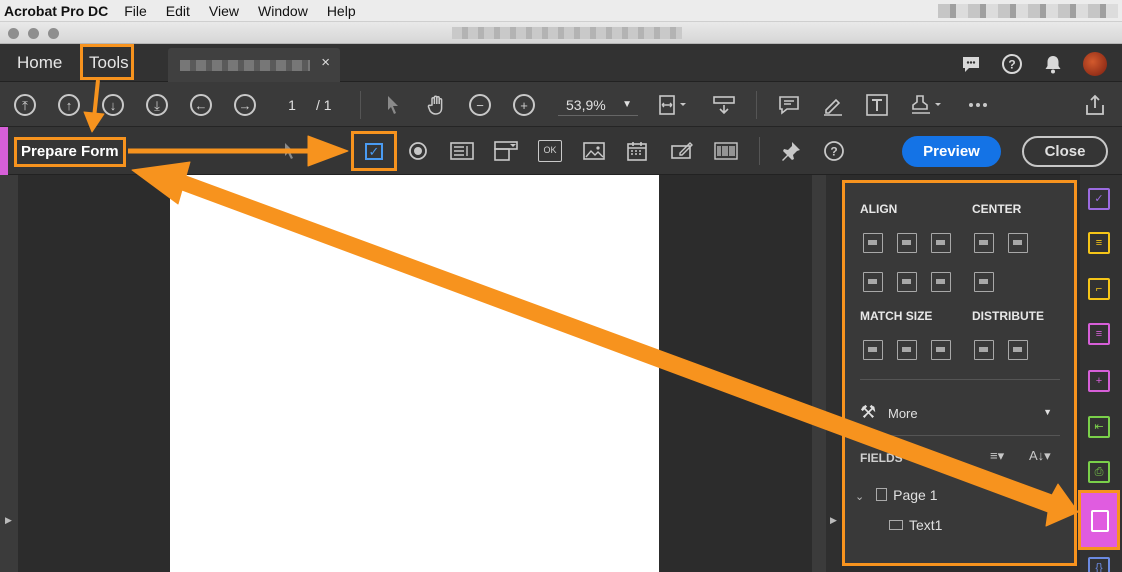 Image resolution: width=1122 pixels, height=572 pixels. I want to click on sort-order-icon: ≡▾, so click(997, 456).